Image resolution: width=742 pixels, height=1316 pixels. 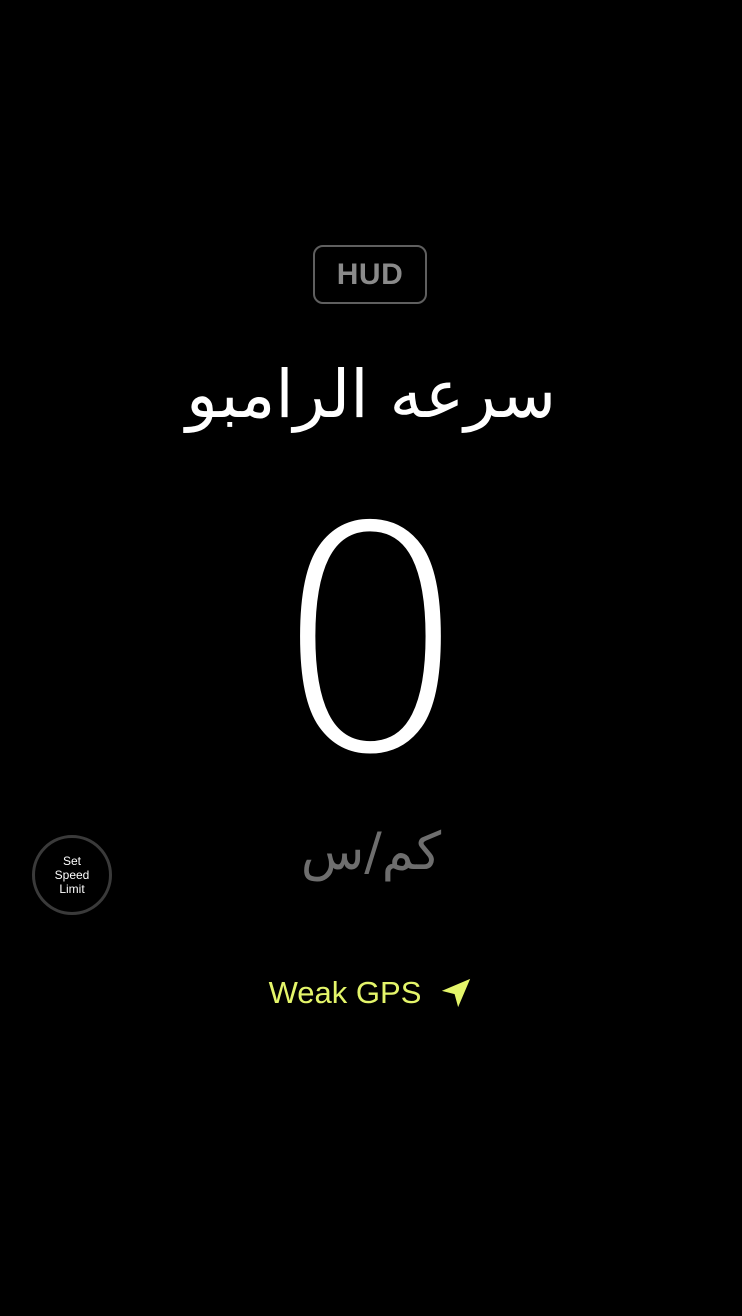 What do you see at coordinates (371, 642) in the screenshot?
I see `speed-value: 0` at bounding box center [371, 642].